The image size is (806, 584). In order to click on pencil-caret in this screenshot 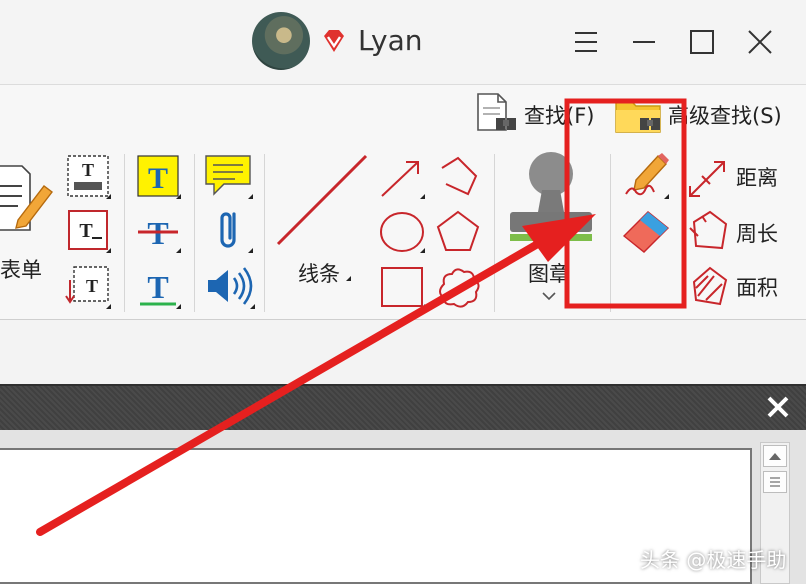, I will do `click(666, 196)`.